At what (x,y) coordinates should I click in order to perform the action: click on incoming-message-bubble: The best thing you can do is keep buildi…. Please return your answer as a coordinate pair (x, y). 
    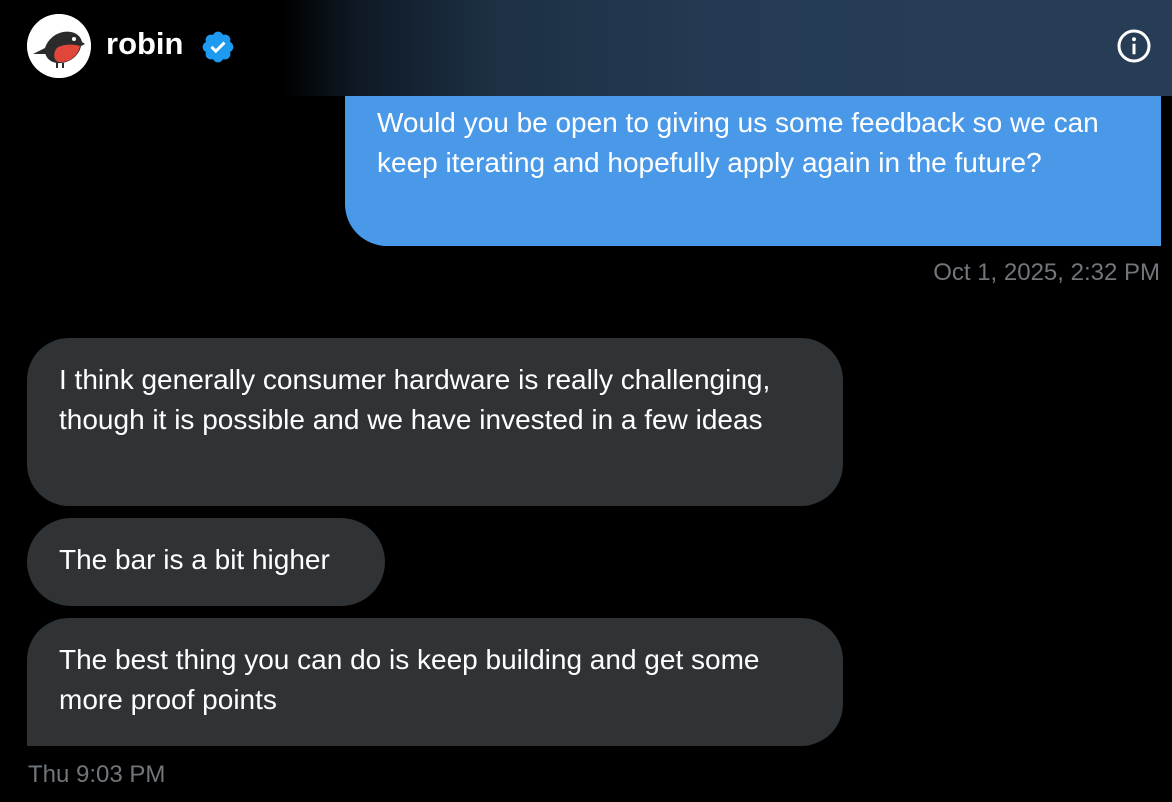
    Looking at the image, I should click on (435, 682).